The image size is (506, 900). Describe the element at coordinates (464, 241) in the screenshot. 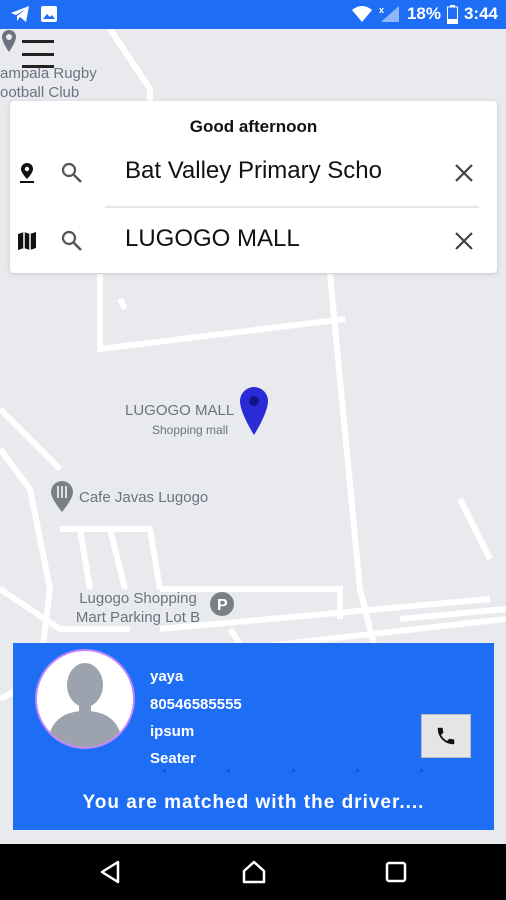

I see `clear-destination-icon` at that location.